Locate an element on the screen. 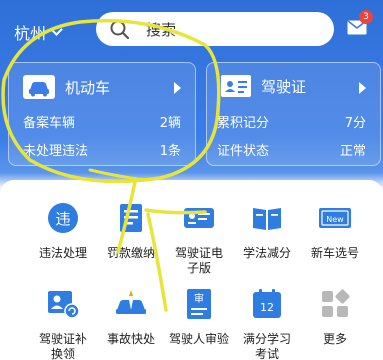 The width and height of the screenshot is (383, 360). points-value: 7分 is located at coordinates (355, 123).